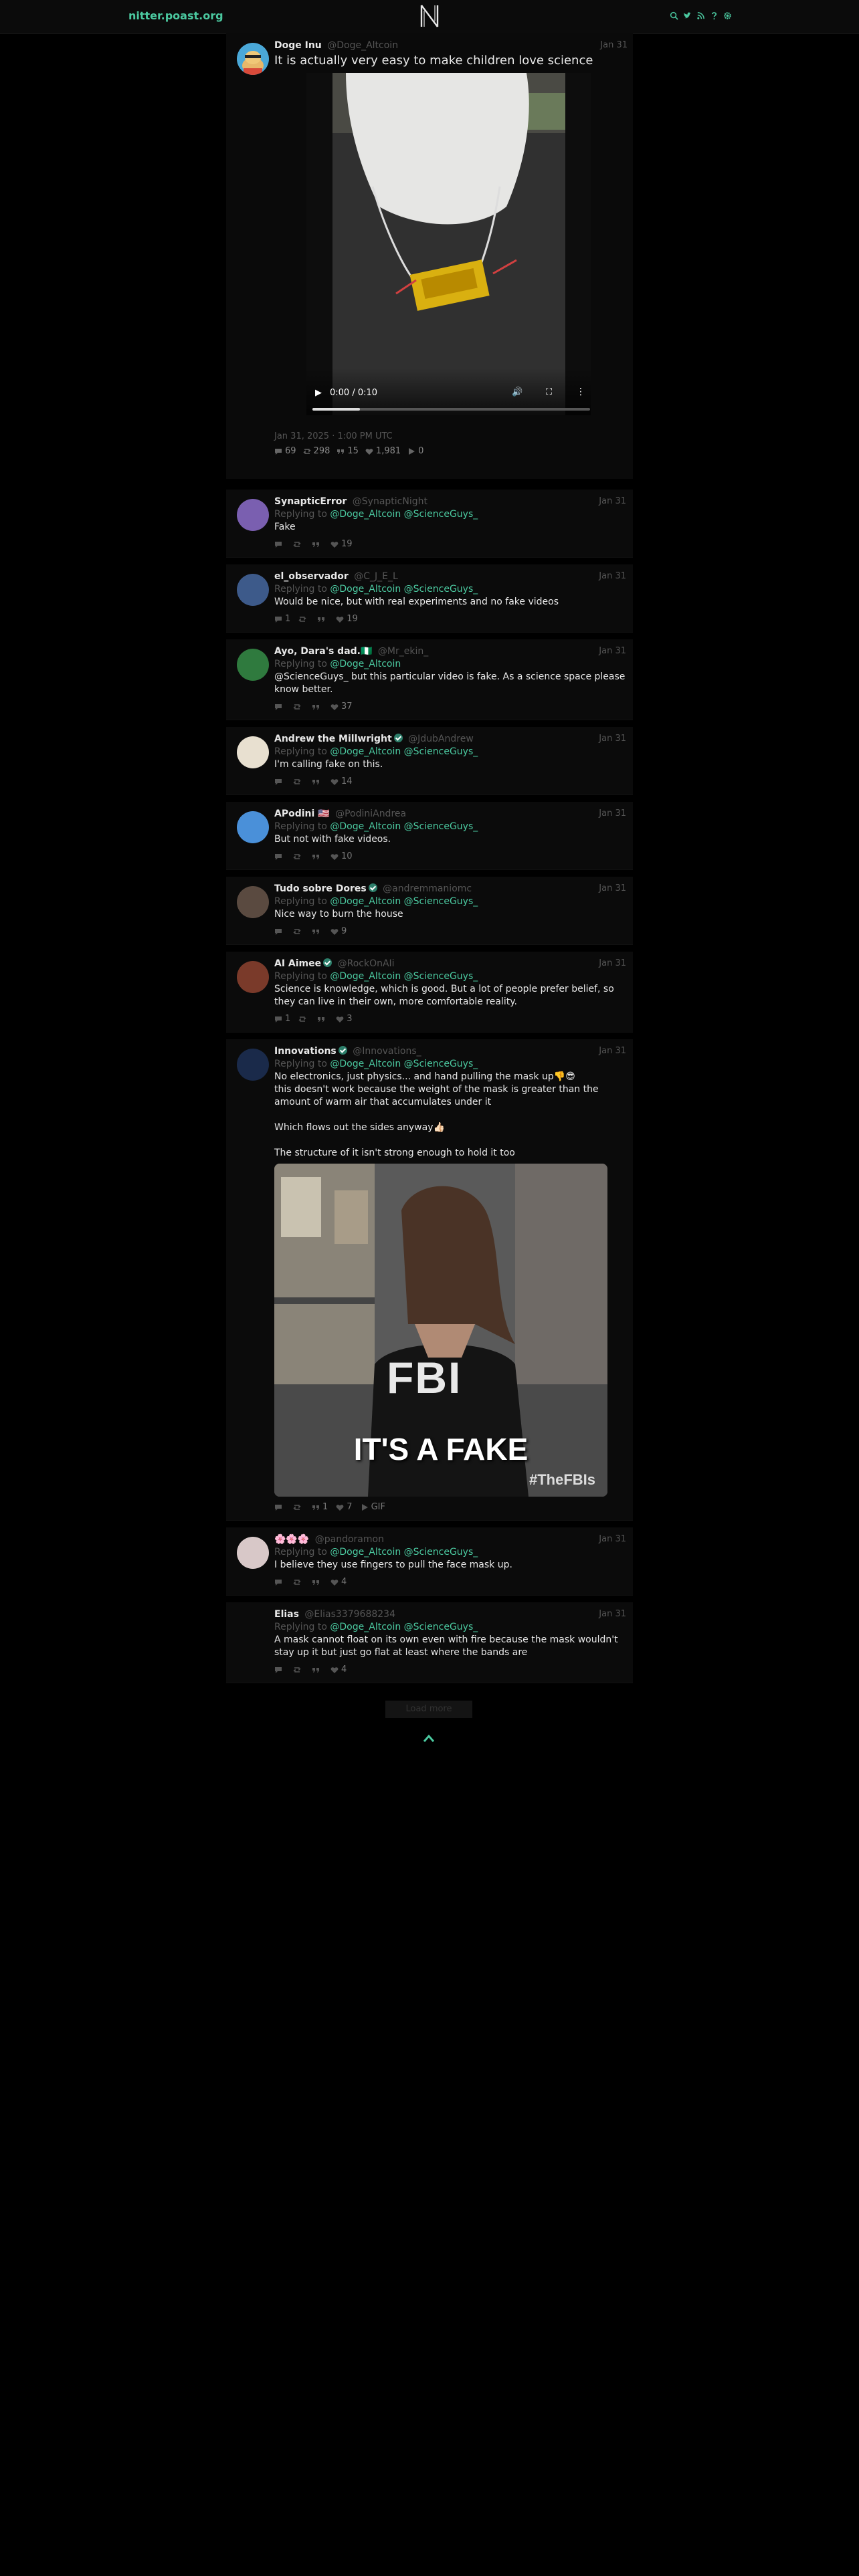 The image size is (859, 2576). What do you see at coordinates (549, 392) in the screenshot?
I see `fullscreen-icon: ⛶` at bounding box center [549, 392].